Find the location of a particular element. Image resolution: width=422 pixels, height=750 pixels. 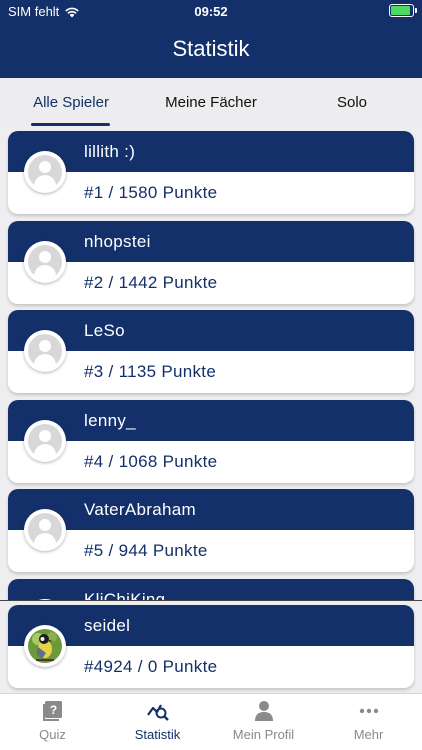

segment-tabs: Alle Spieler Meine Fächer Solo is located at coordinates (211, 102).